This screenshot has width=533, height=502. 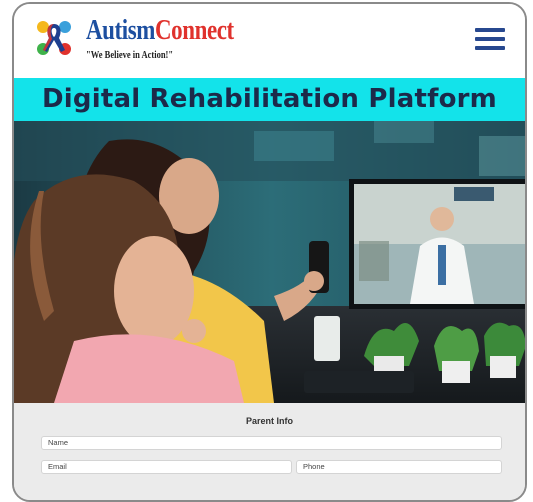 I want to click on brand-name-part2: Connect, so click(x=194, y=30).